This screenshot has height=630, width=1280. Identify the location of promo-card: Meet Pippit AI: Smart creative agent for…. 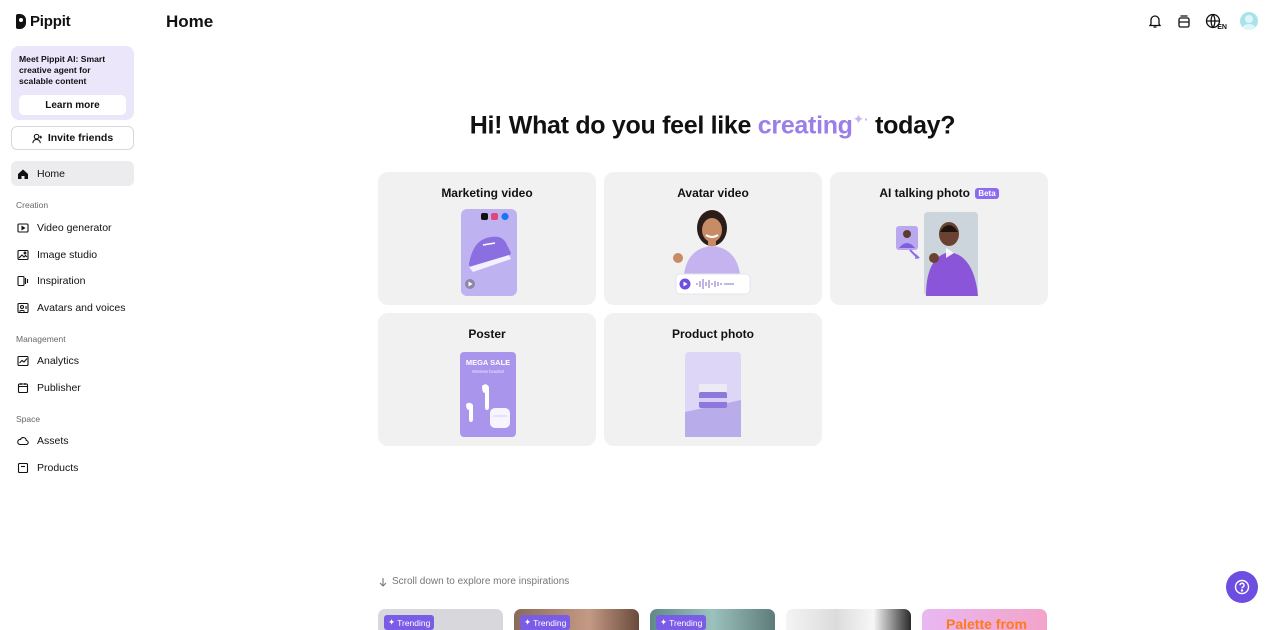
(72, 83).